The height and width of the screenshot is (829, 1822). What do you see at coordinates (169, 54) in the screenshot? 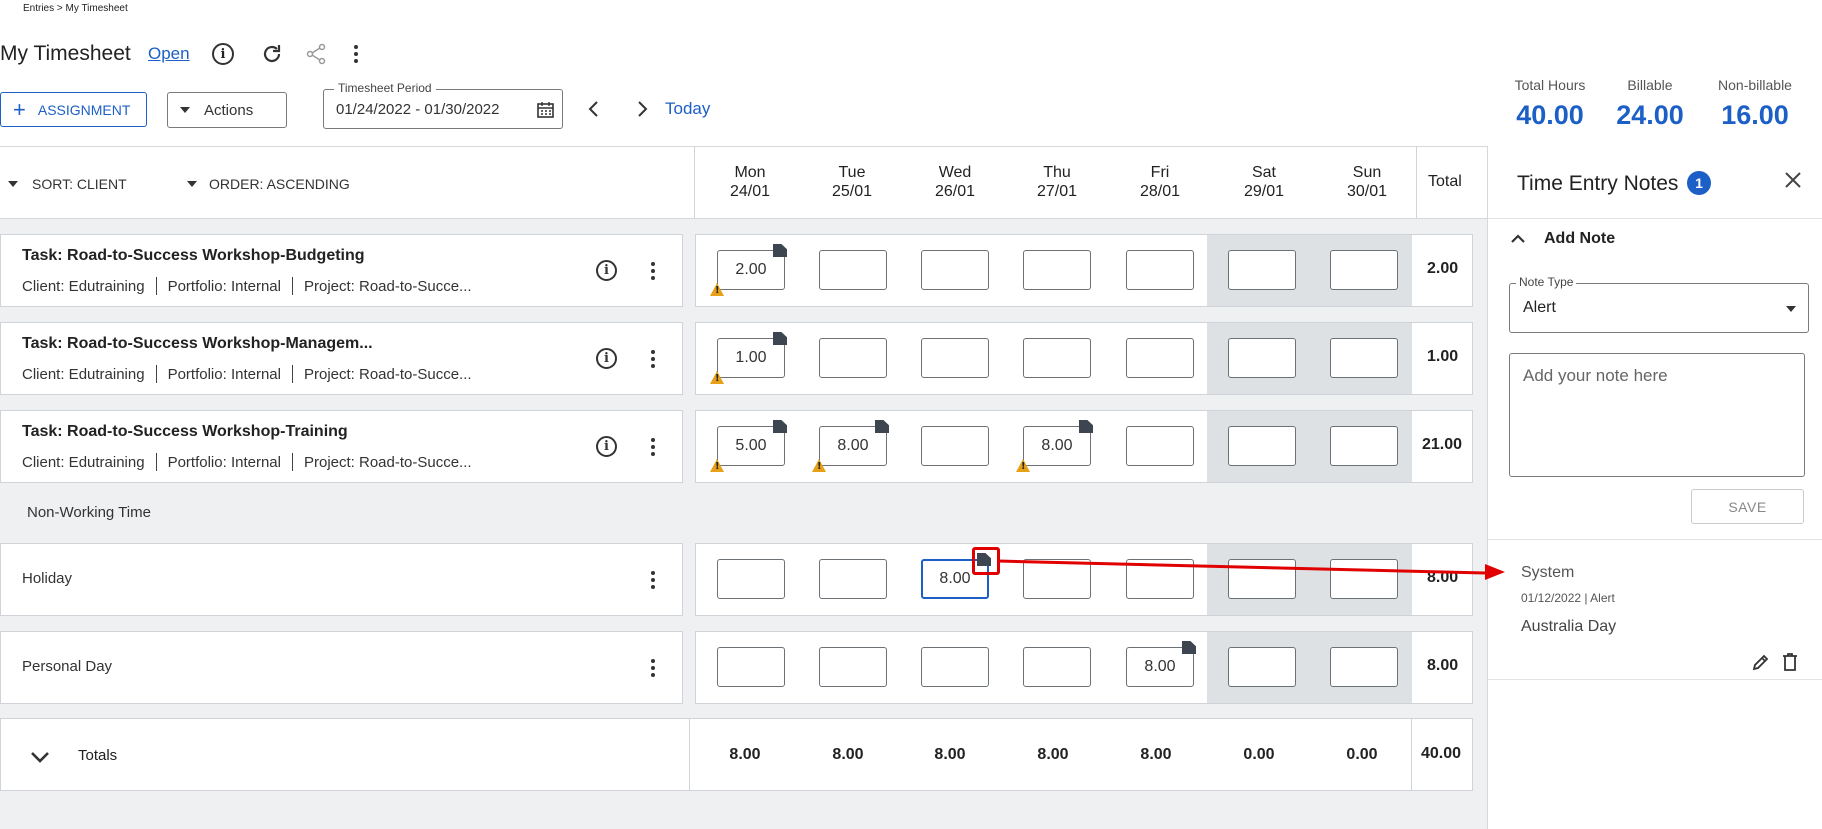
I see `status-link: Open` at bounding box center [169, 54].